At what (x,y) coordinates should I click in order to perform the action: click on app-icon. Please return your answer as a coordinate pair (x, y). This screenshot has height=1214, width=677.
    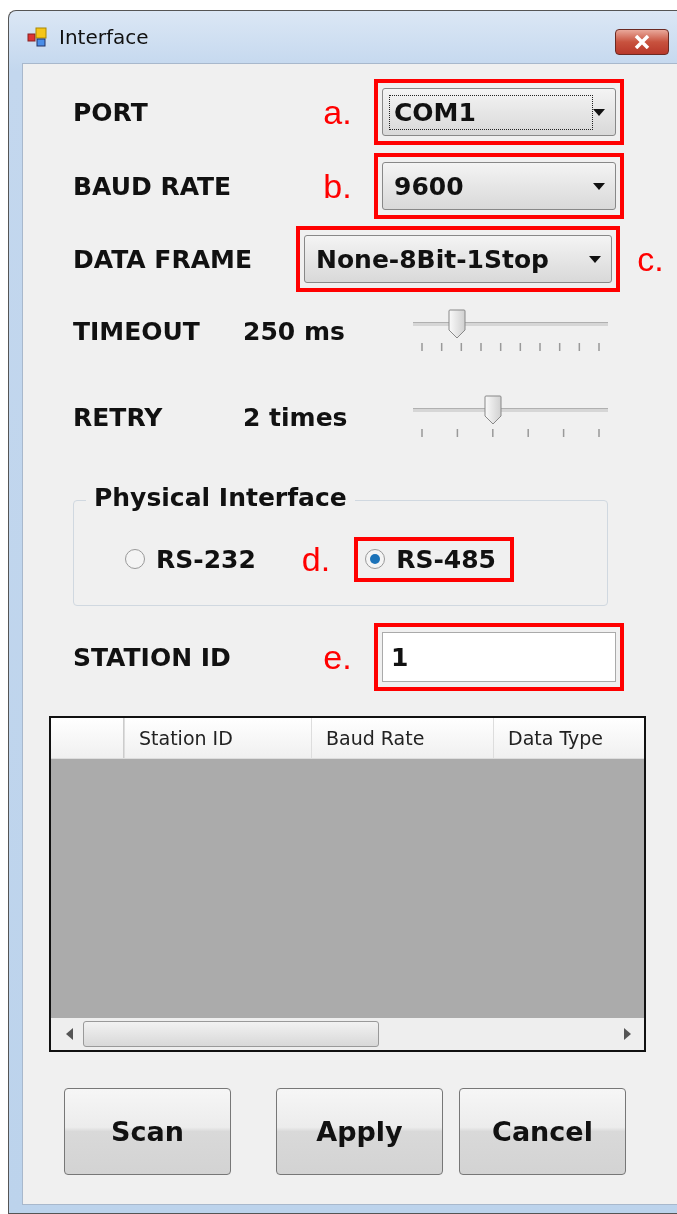
    Looking at the image, I should click on (38, 37).